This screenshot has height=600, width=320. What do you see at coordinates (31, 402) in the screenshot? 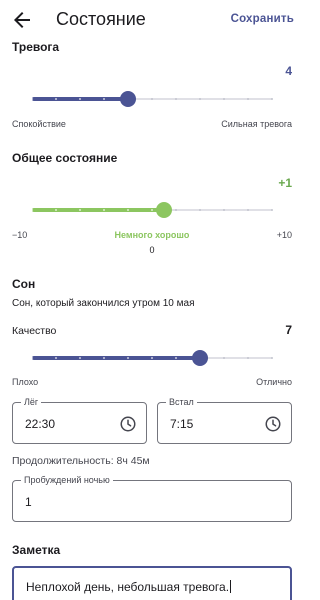
I see `bedtime-field-label: Лёг` at bounding box center [31, 402].